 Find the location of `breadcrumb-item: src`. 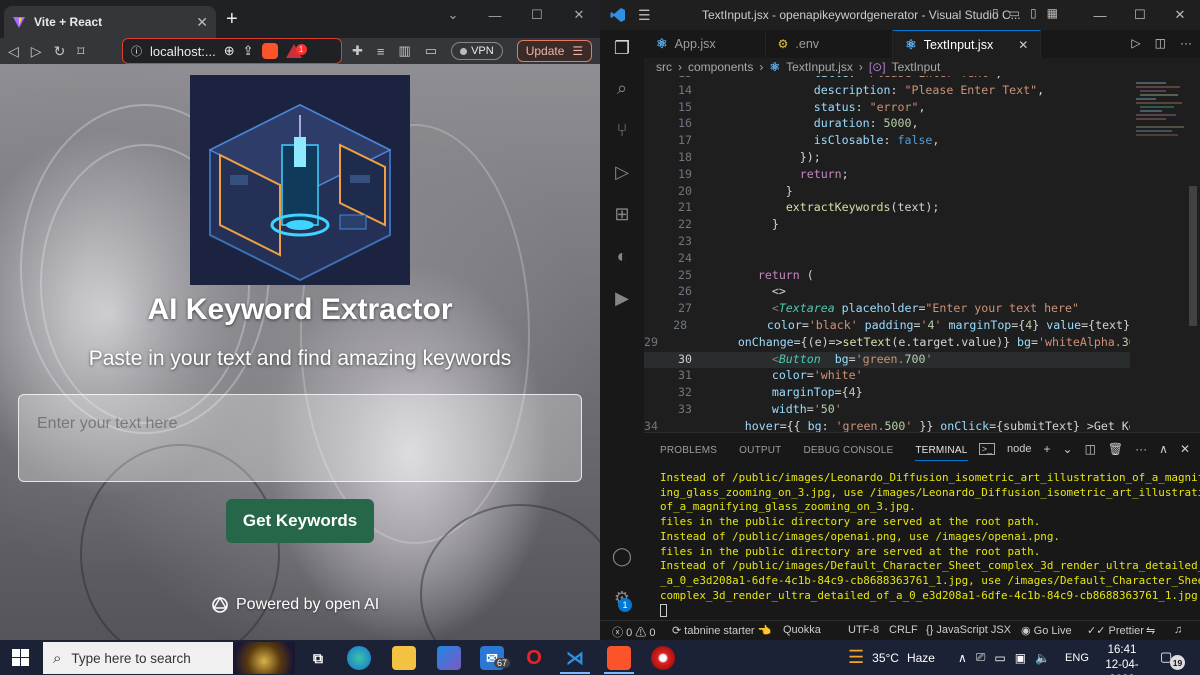

breadcrumb-item: src is located at coordinates (664, 67).